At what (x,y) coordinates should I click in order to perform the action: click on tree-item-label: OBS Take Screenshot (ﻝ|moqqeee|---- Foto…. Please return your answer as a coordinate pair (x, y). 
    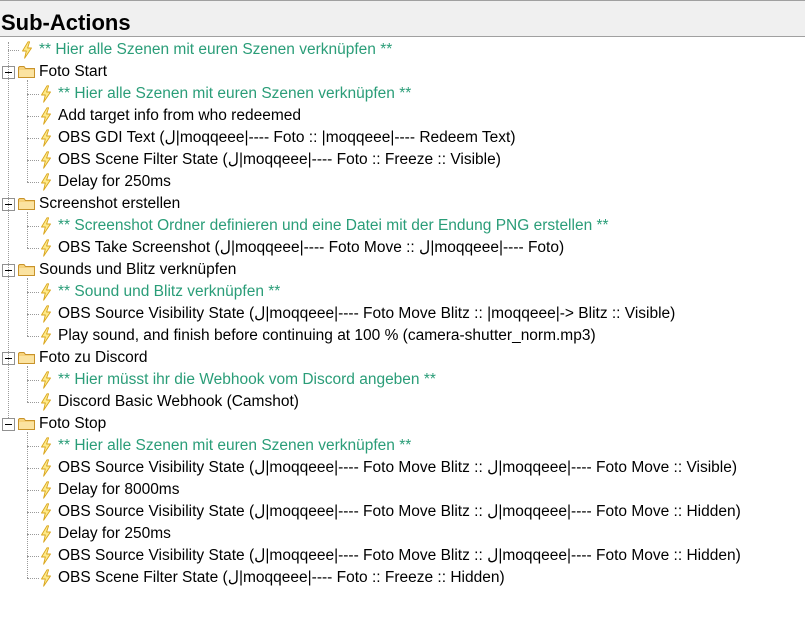
    Looking at the image, I should click on (311, 247).